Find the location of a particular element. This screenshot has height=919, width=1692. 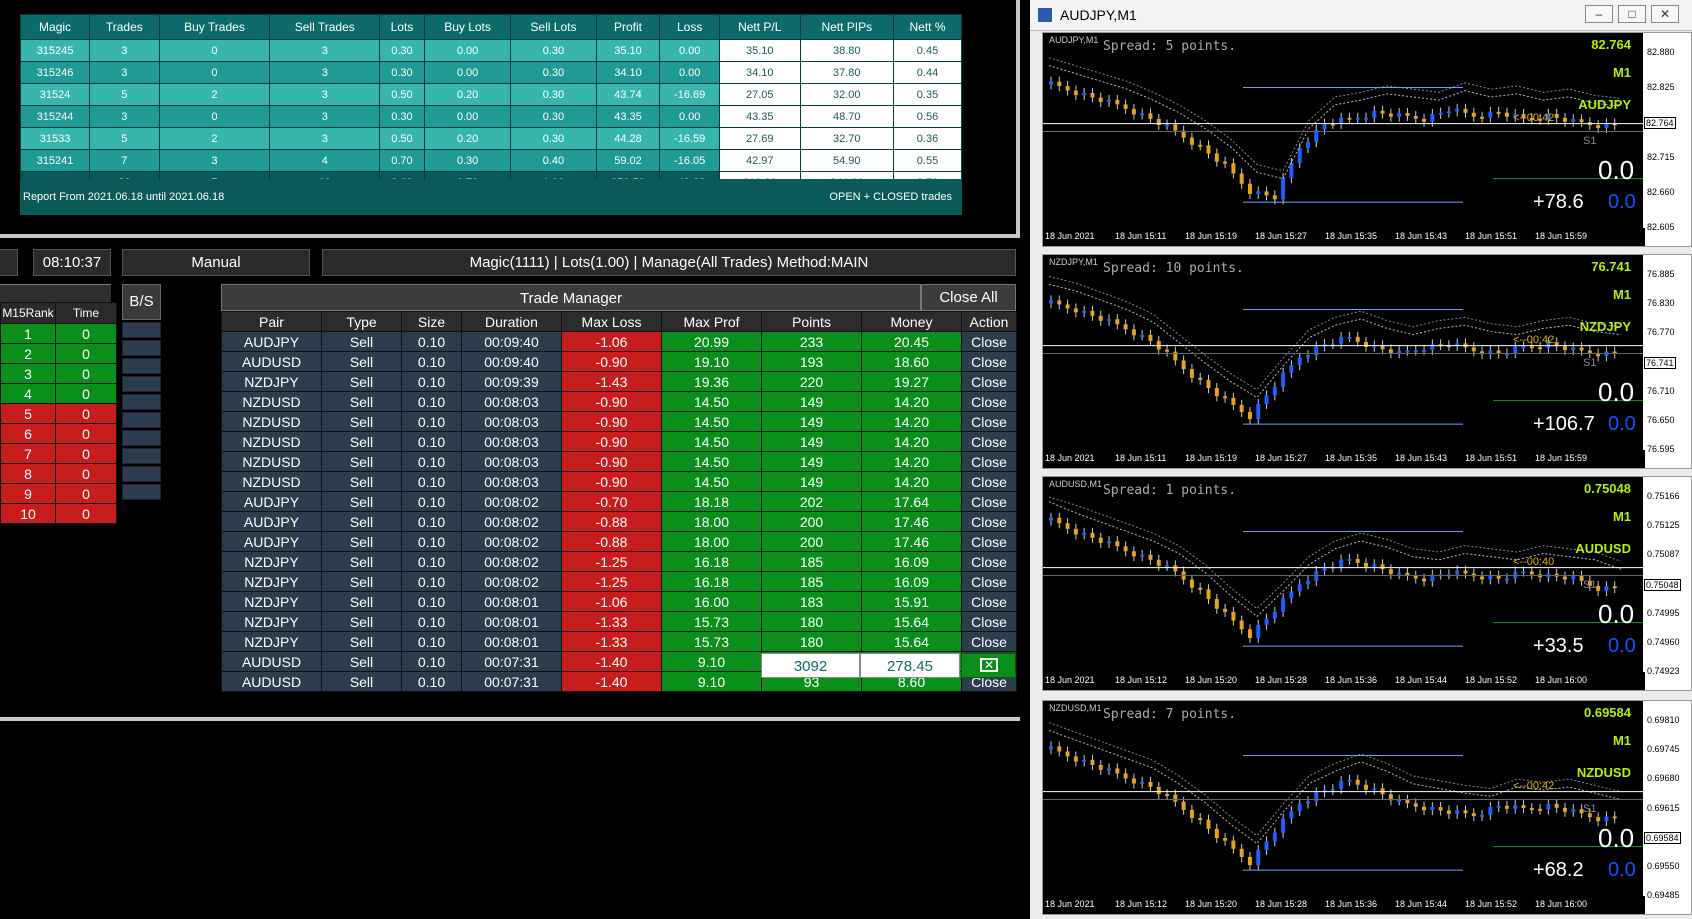

window-close-button: ✕ is located at coordinates (1665, 14).